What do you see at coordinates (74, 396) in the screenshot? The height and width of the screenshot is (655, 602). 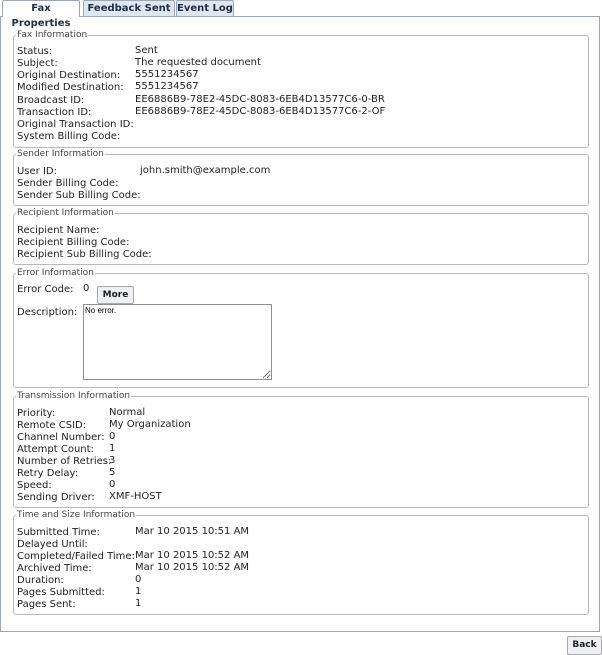 I see `transmission-information-legend: Transmission Information` at bounding box center [74, 396].